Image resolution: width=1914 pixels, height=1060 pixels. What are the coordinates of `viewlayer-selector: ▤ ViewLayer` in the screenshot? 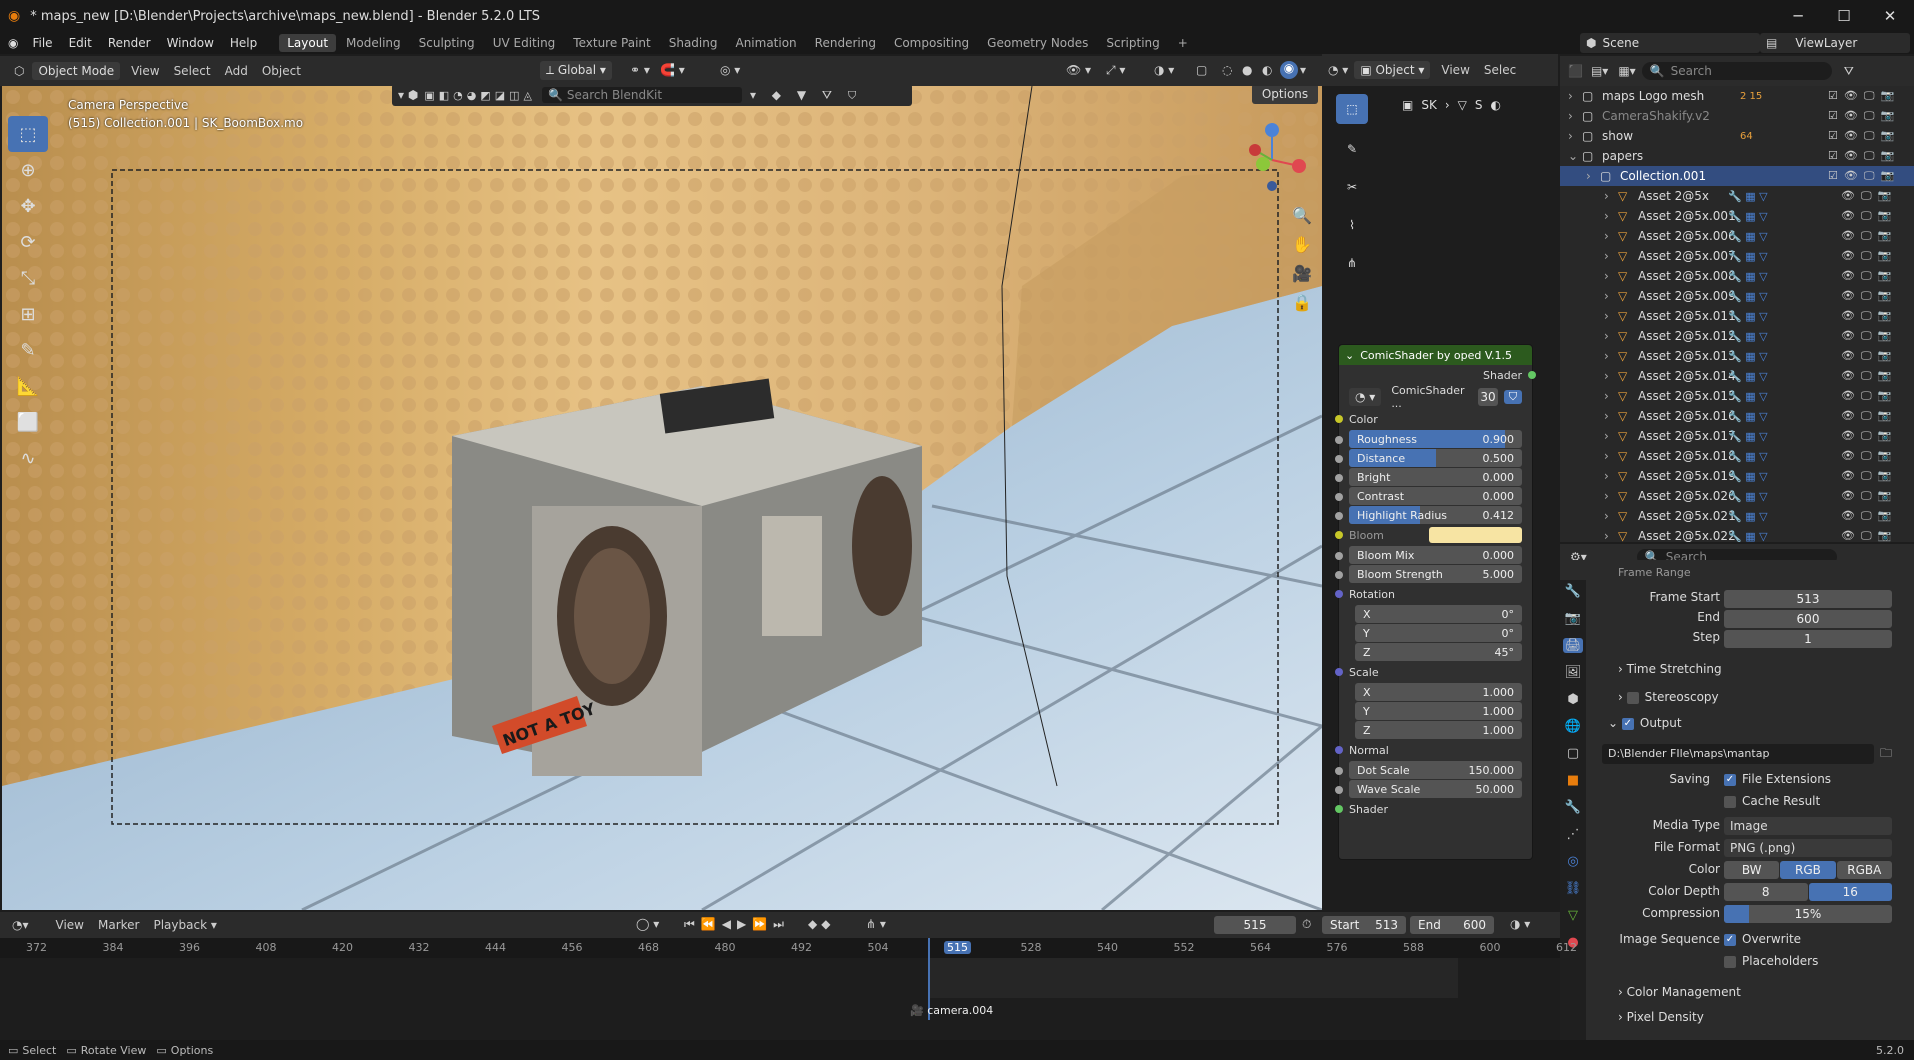 It's located at (1835, 43).